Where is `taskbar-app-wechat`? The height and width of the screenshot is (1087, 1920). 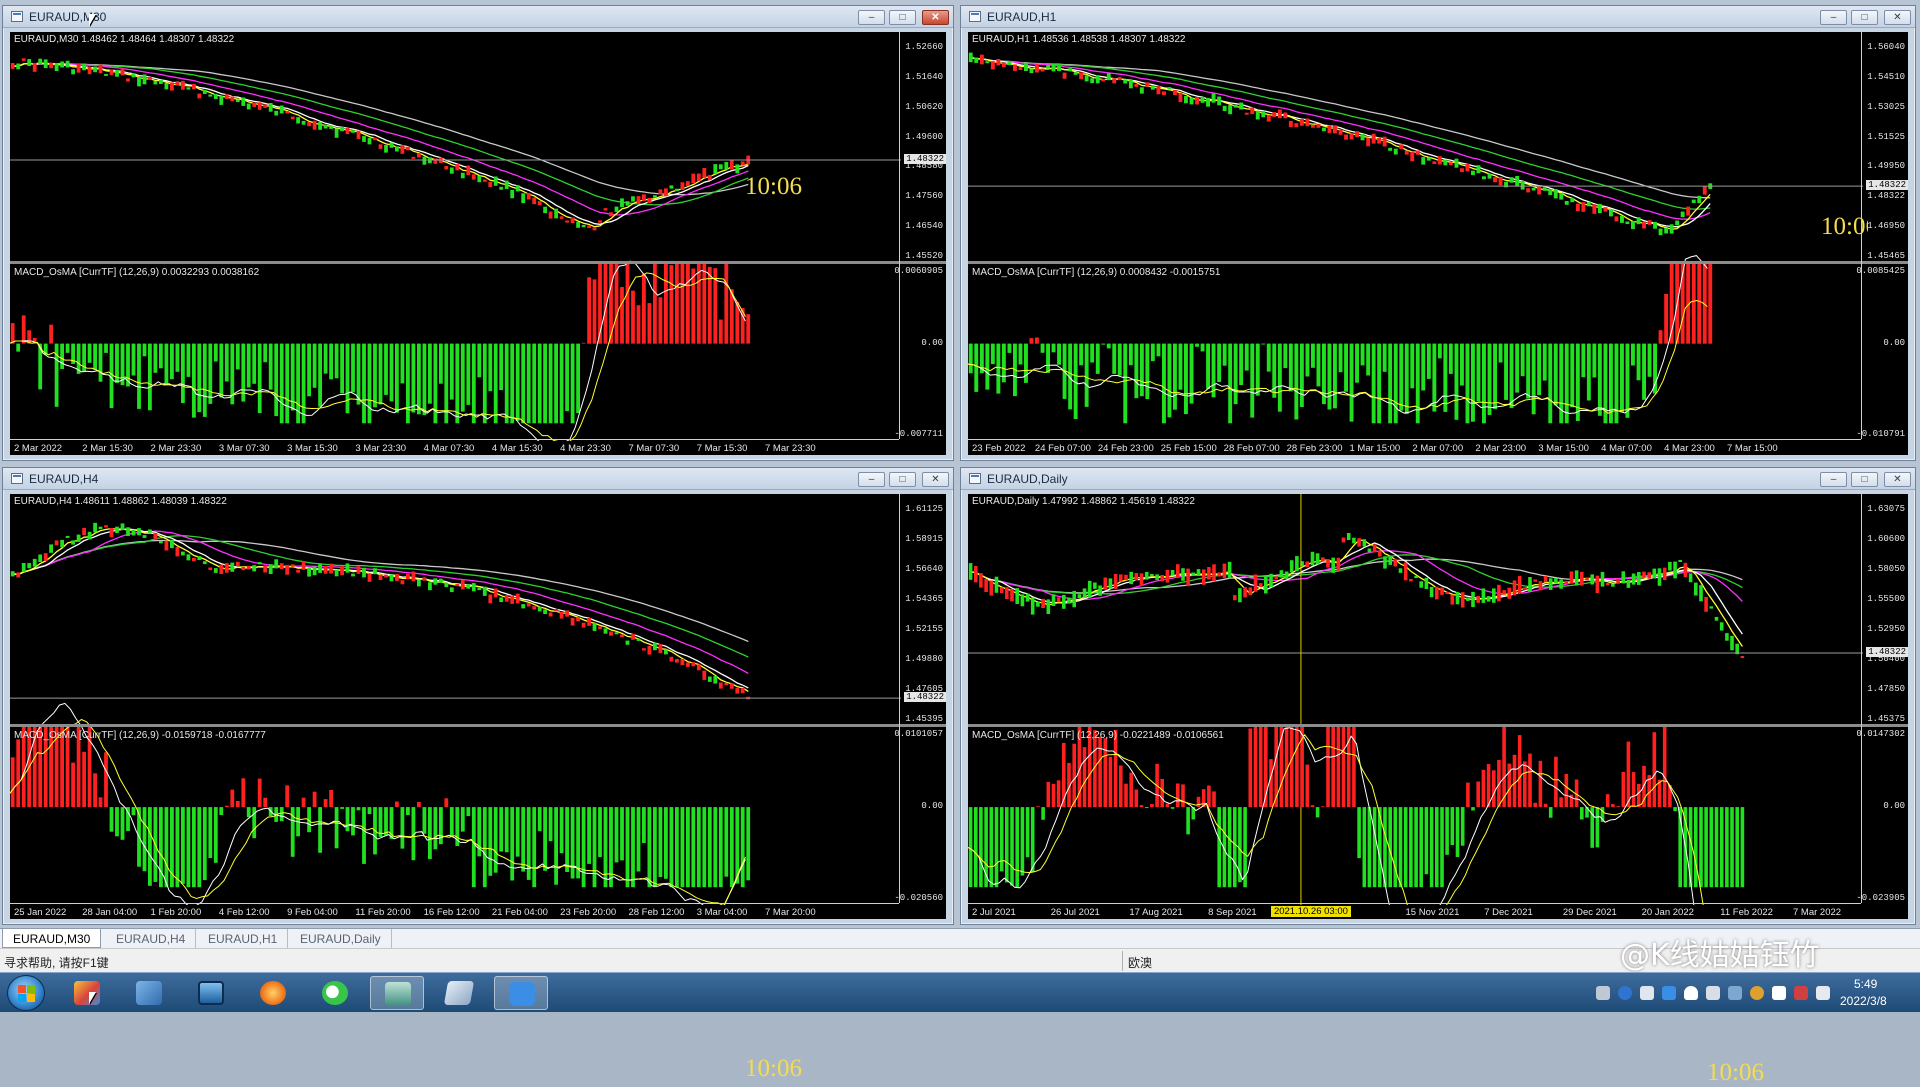
taskbar-app-wechat is located at coordinates (335, 993).